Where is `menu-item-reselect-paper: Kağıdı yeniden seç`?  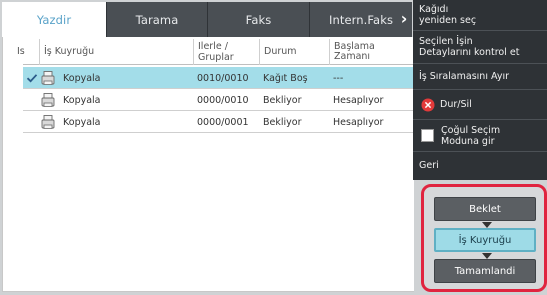 menu-item-reselect-paper: Kağıdı yeniden seç is located at coordinates (480, 15).